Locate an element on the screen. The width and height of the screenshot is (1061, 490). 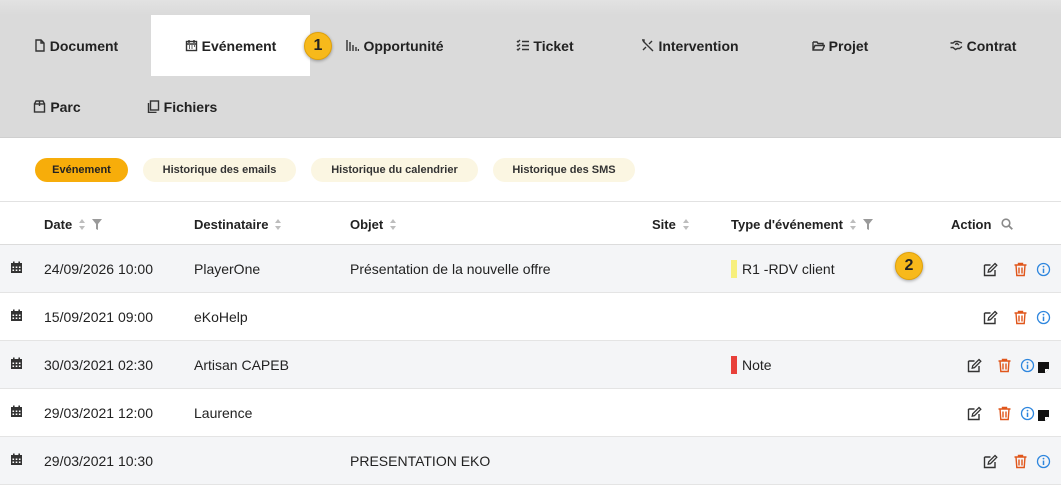
cell-recipient: eKoHelp is located at coordinates (221, 316).